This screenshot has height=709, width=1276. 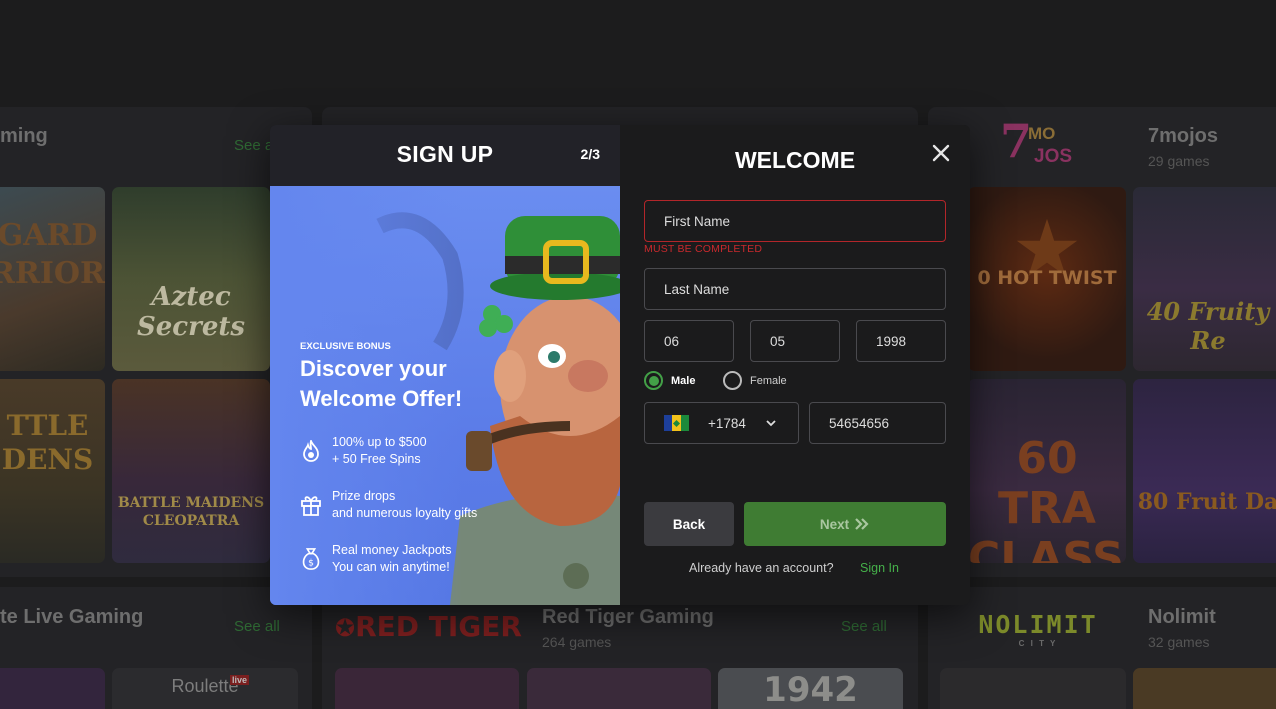 I want to click on provider-game-count: 264 games, so click(x=577, y=642).